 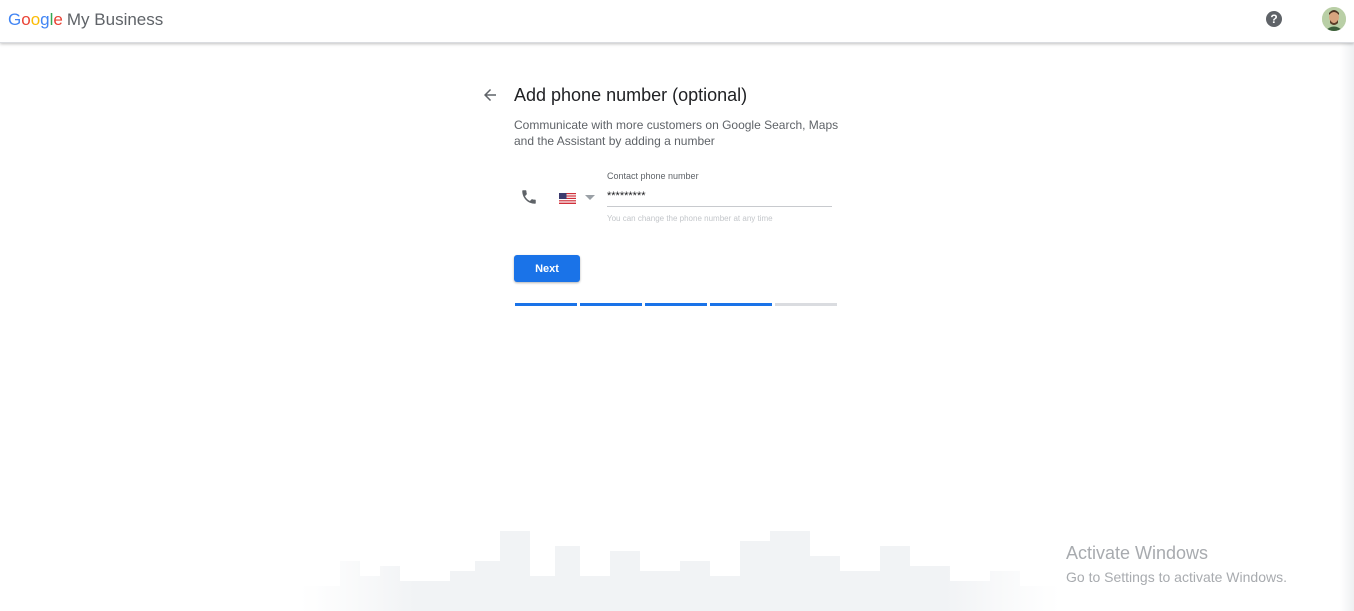 I want to click on google-wordmark: Google, so click(x=35, y=19).